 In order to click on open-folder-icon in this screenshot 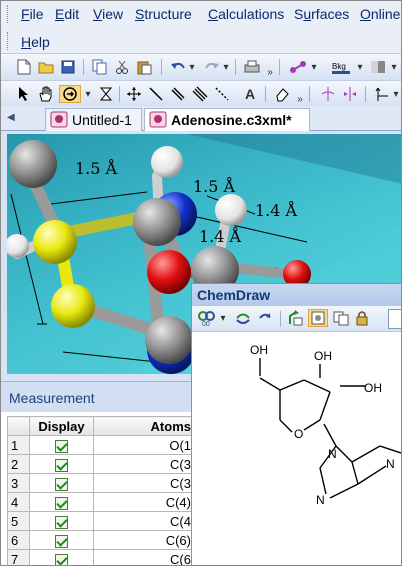, I will do `click(46, 67)`.